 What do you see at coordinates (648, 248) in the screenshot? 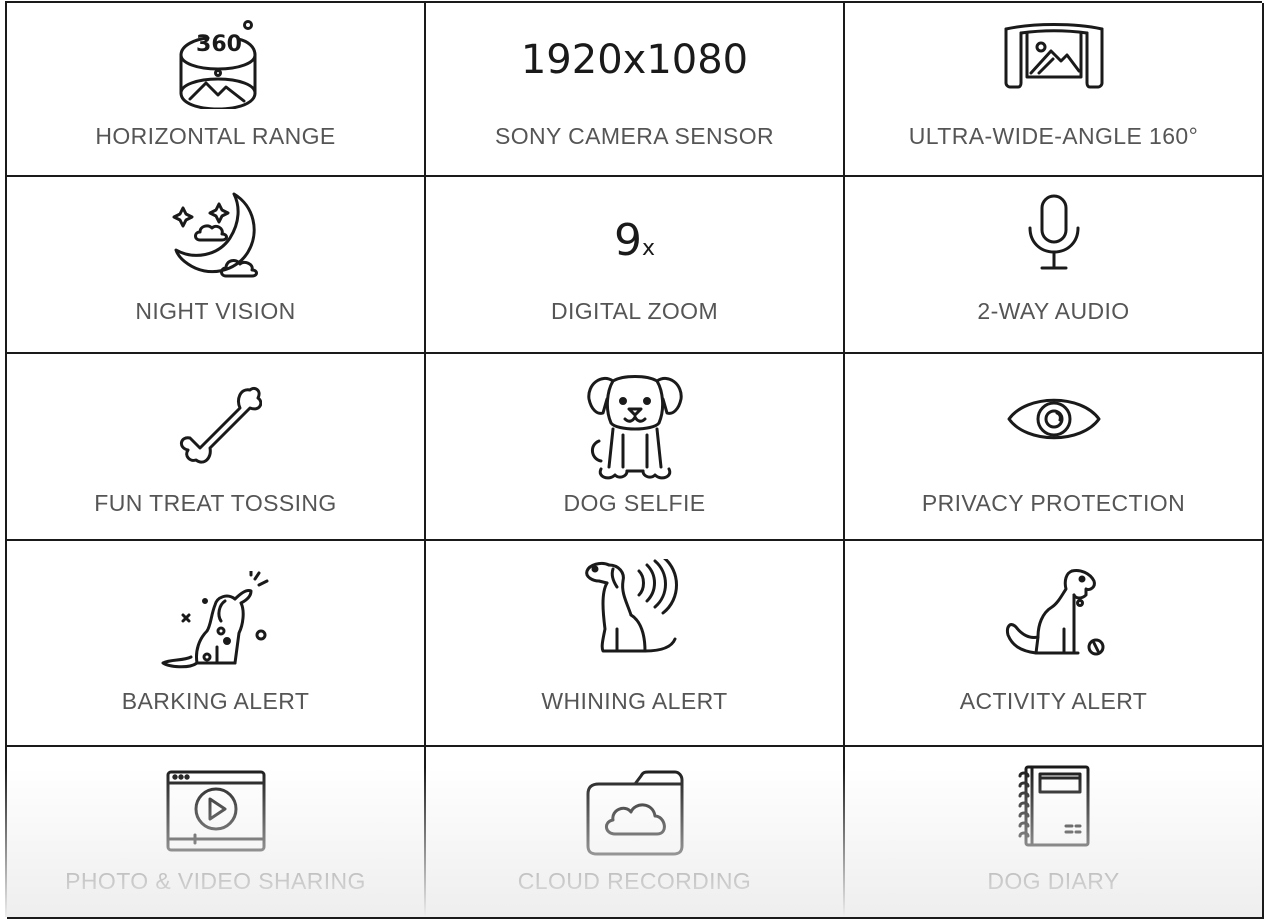
I see `zoom-suffix: x` at bounding box center [648, 248].